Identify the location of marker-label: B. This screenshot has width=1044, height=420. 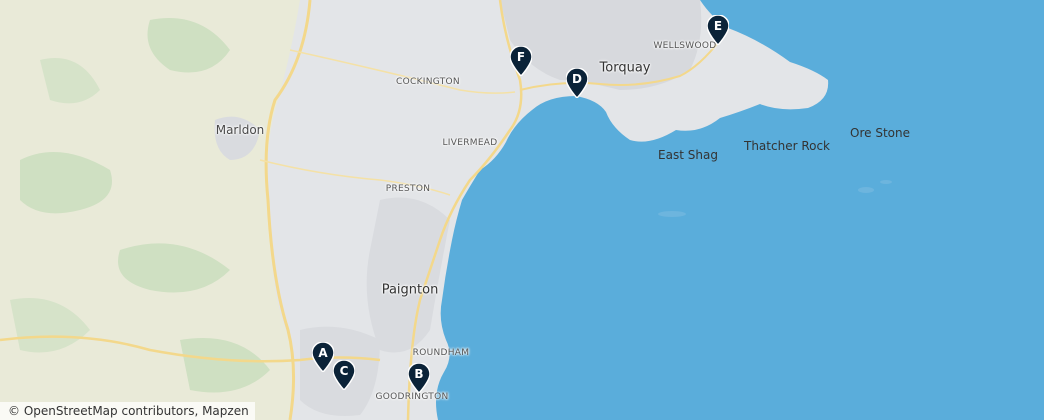
(419, 374).